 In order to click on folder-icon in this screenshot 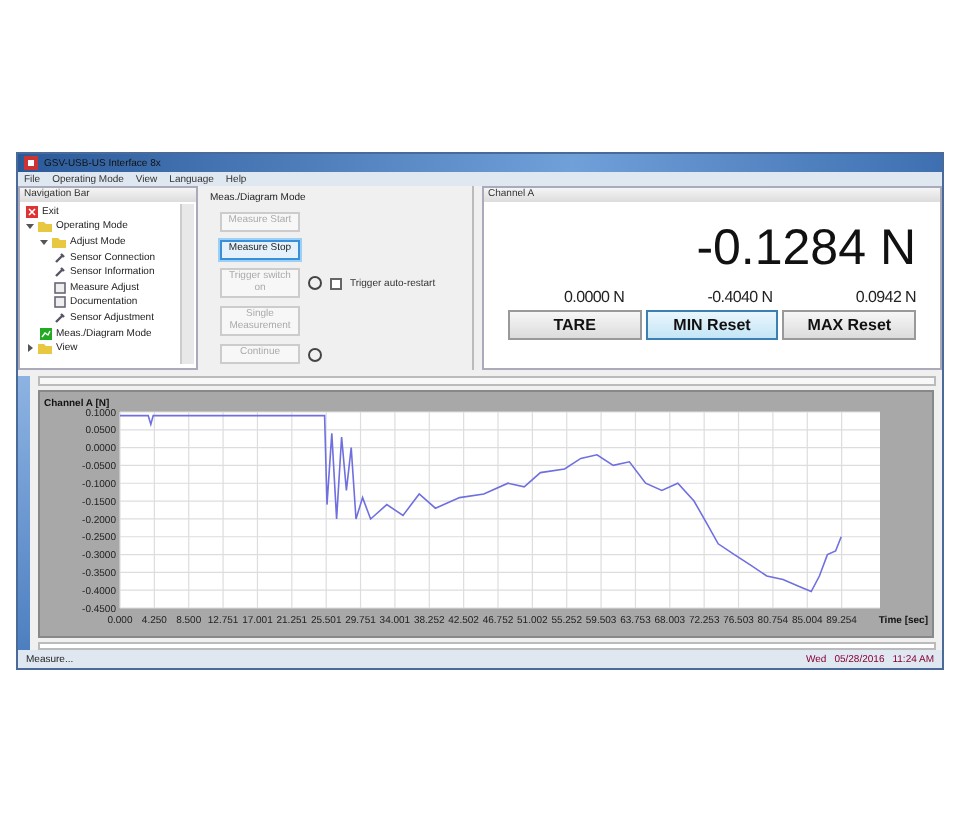, I will do `click(45, 348)`.